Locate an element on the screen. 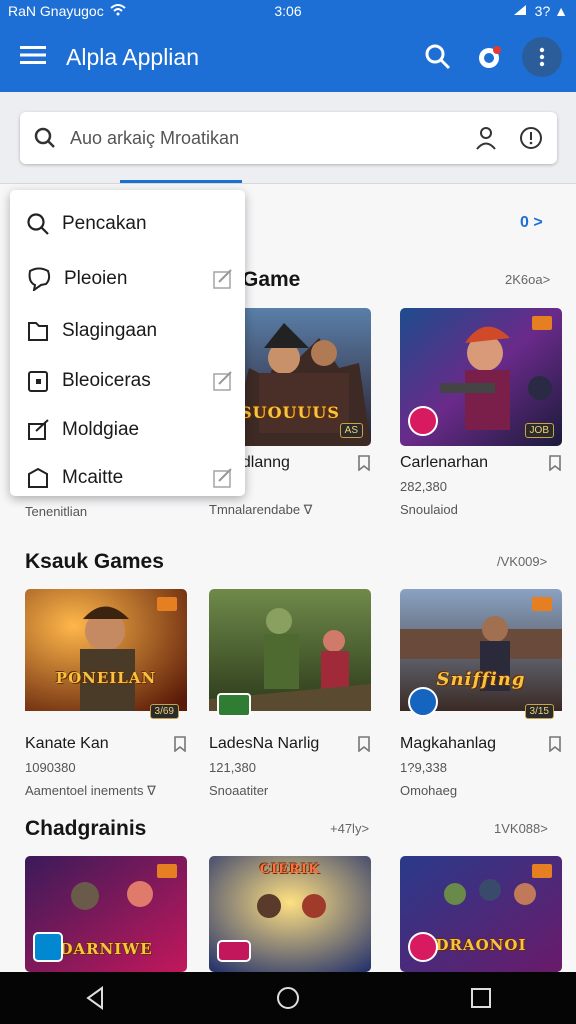 This screenshot has height=1024, width=576. game-subtitle: Aamentoel inements ∇ is located at coordinates (90, 790).